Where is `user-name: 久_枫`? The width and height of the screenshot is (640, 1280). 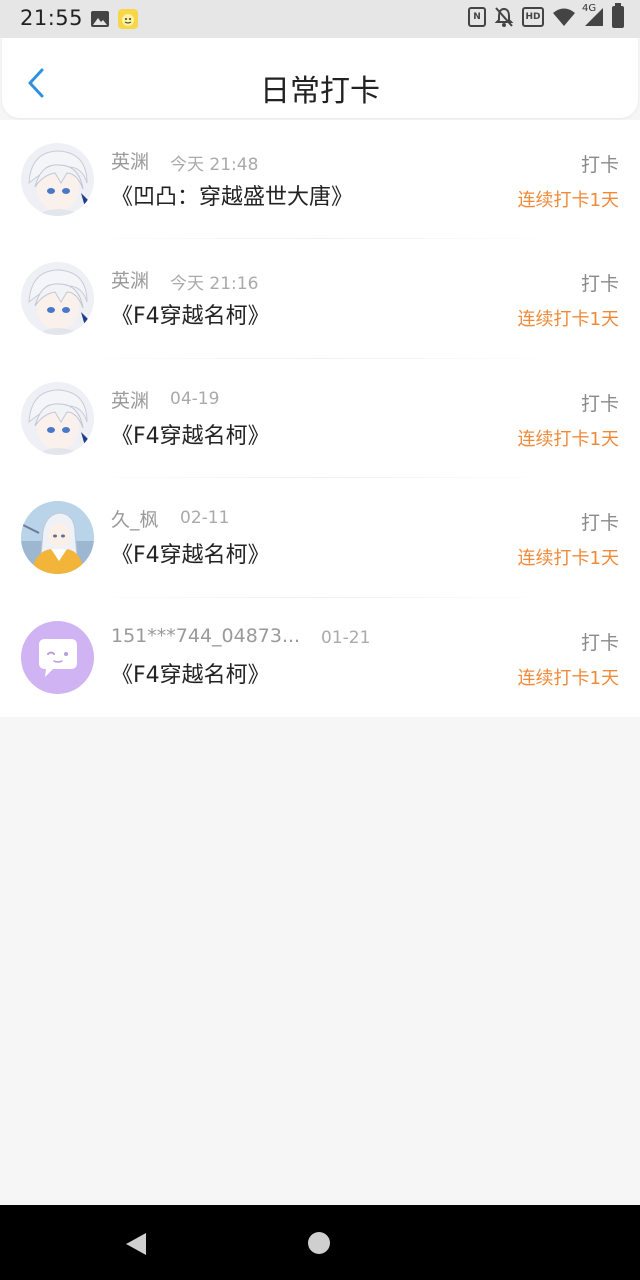
user-name: 久_枫 is located at coordinates (135, 520).